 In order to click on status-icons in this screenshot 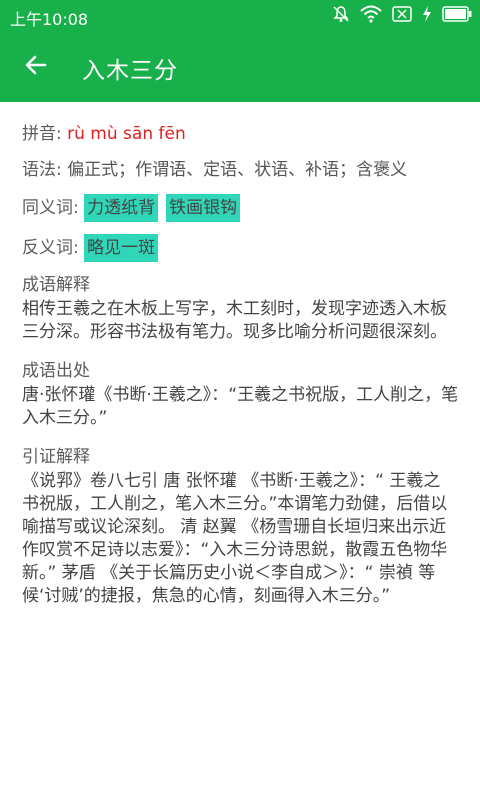, I will do `click(402, 16)`.